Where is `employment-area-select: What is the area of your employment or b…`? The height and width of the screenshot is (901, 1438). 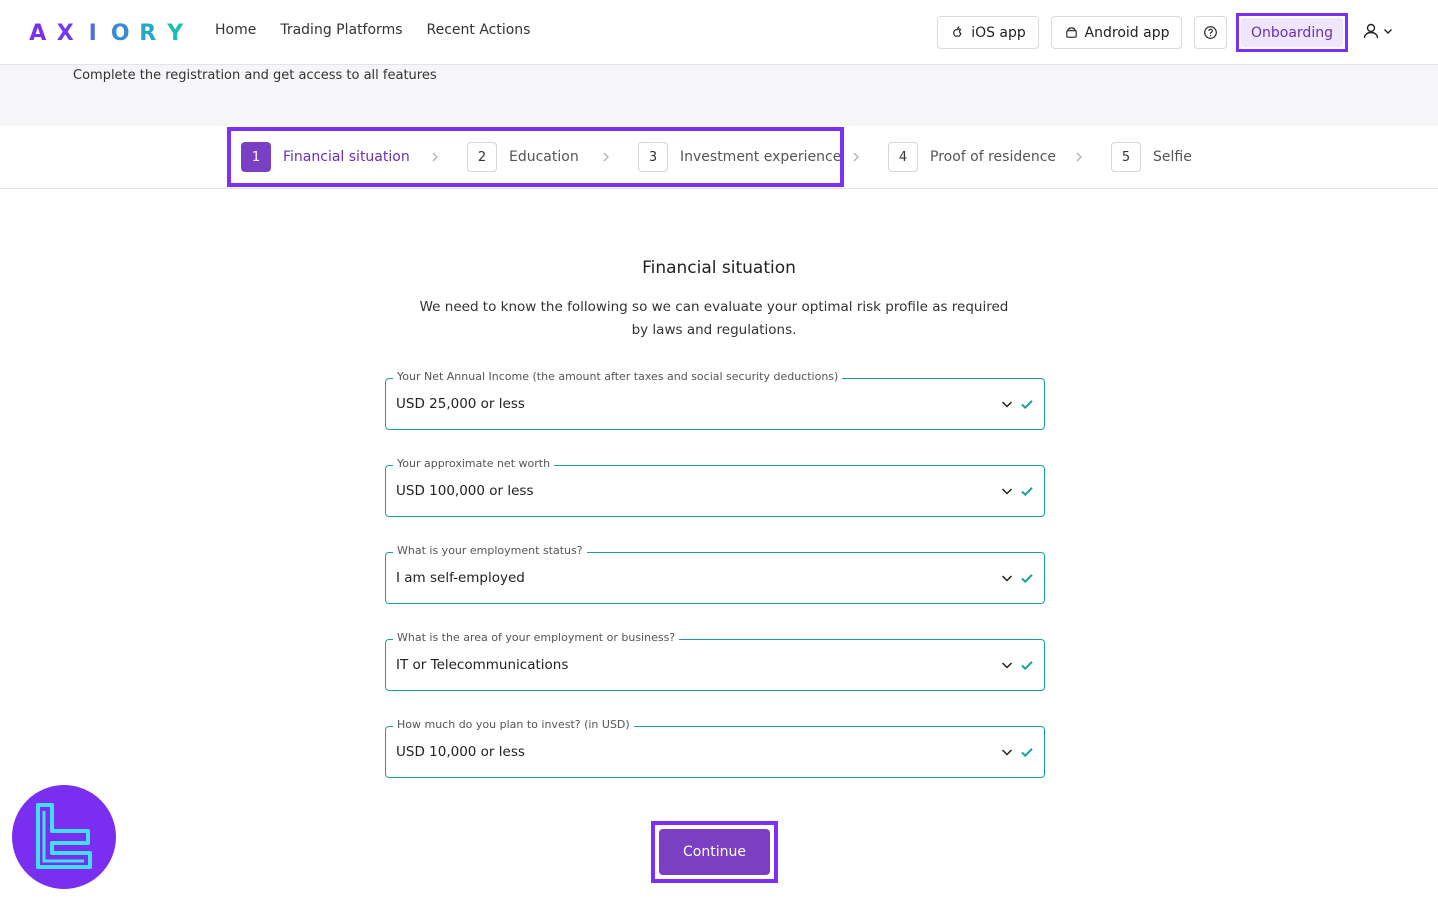 employment-area-select: What is the area of your employment or b… is located at coordinates (715, 661).